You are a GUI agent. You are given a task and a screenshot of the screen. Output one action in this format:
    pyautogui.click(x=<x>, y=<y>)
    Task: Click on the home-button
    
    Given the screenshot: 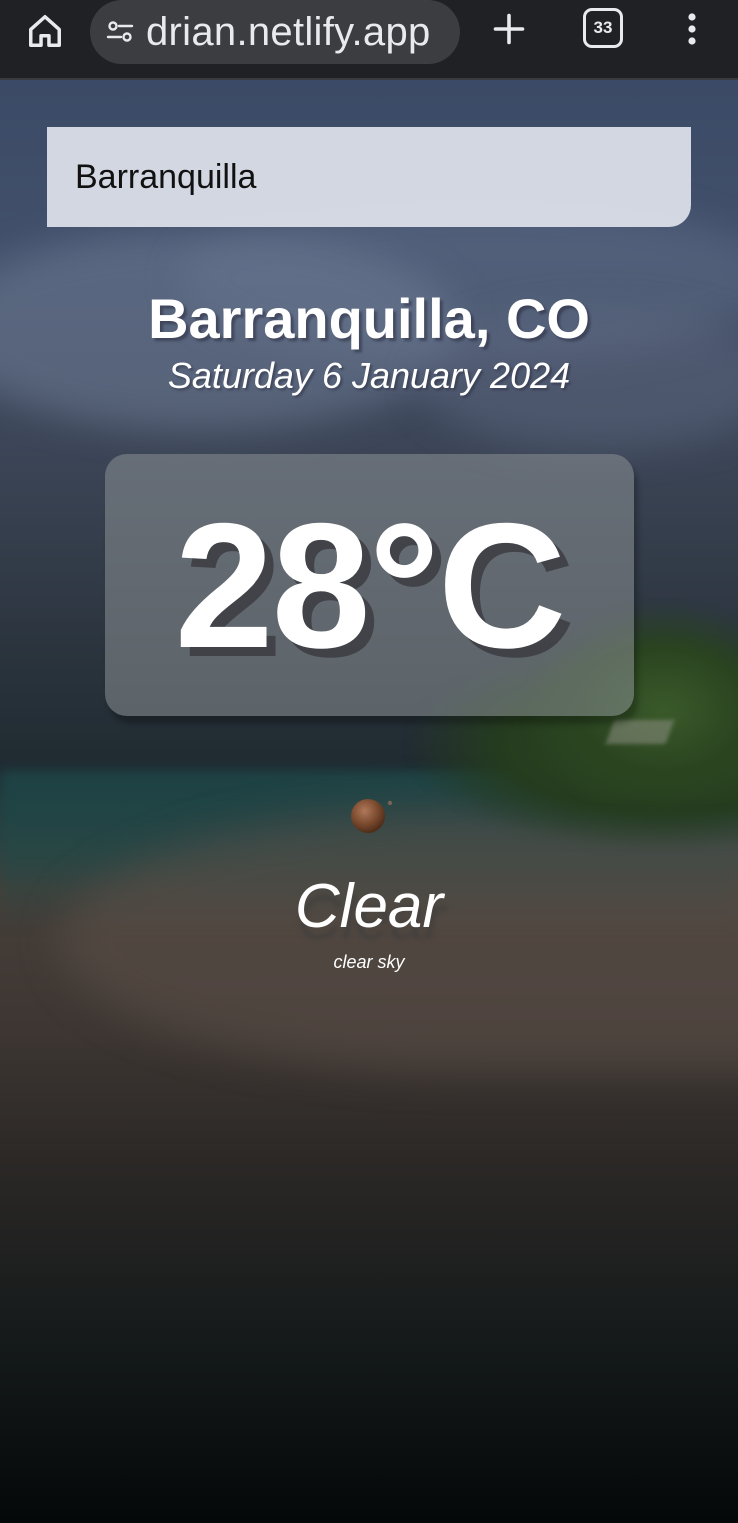 What is the action you would take?
    pyautogui.click(x=45, y=31)
    